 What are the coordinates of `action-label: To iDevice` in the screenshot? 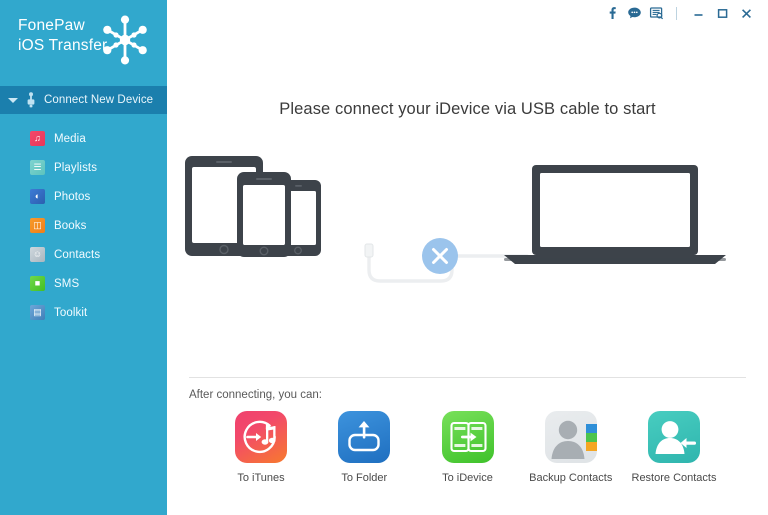 It's located at (467, 478).